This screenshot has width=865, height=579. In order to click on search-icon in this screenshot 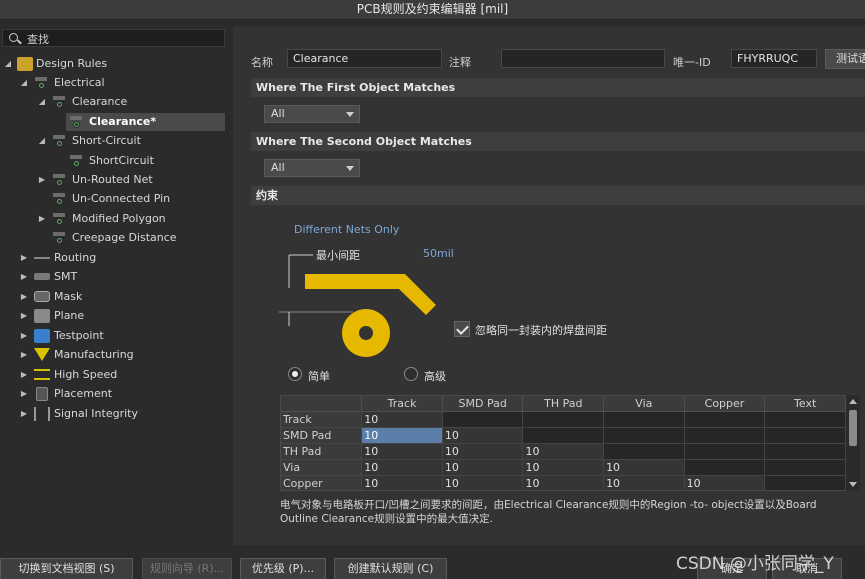, I will do `click(13, 37)`.